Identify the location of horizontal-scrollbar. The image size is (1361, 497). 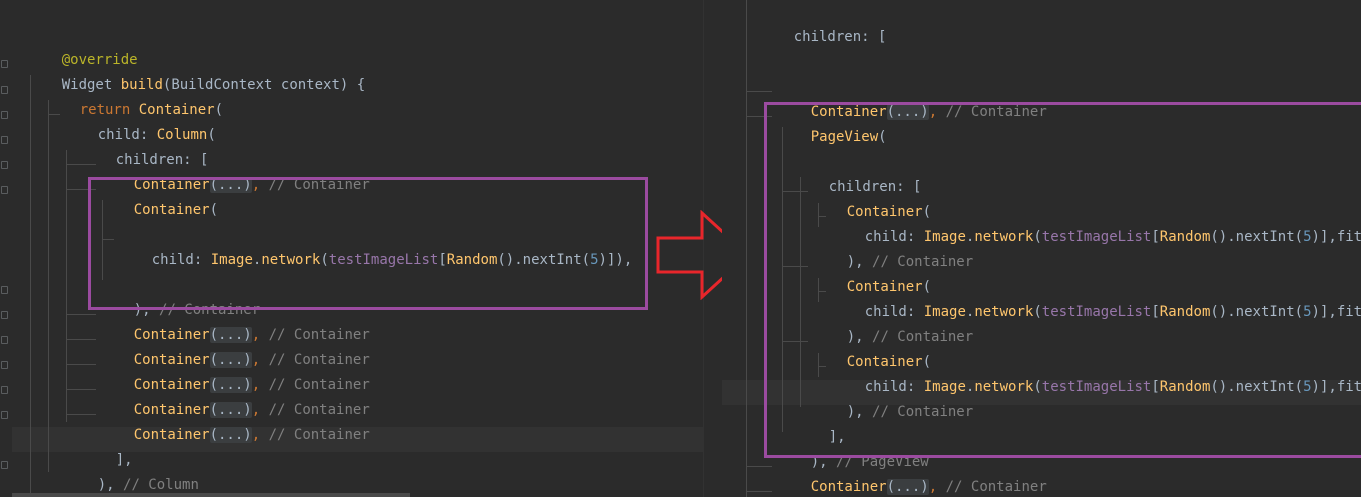
(211, 495).